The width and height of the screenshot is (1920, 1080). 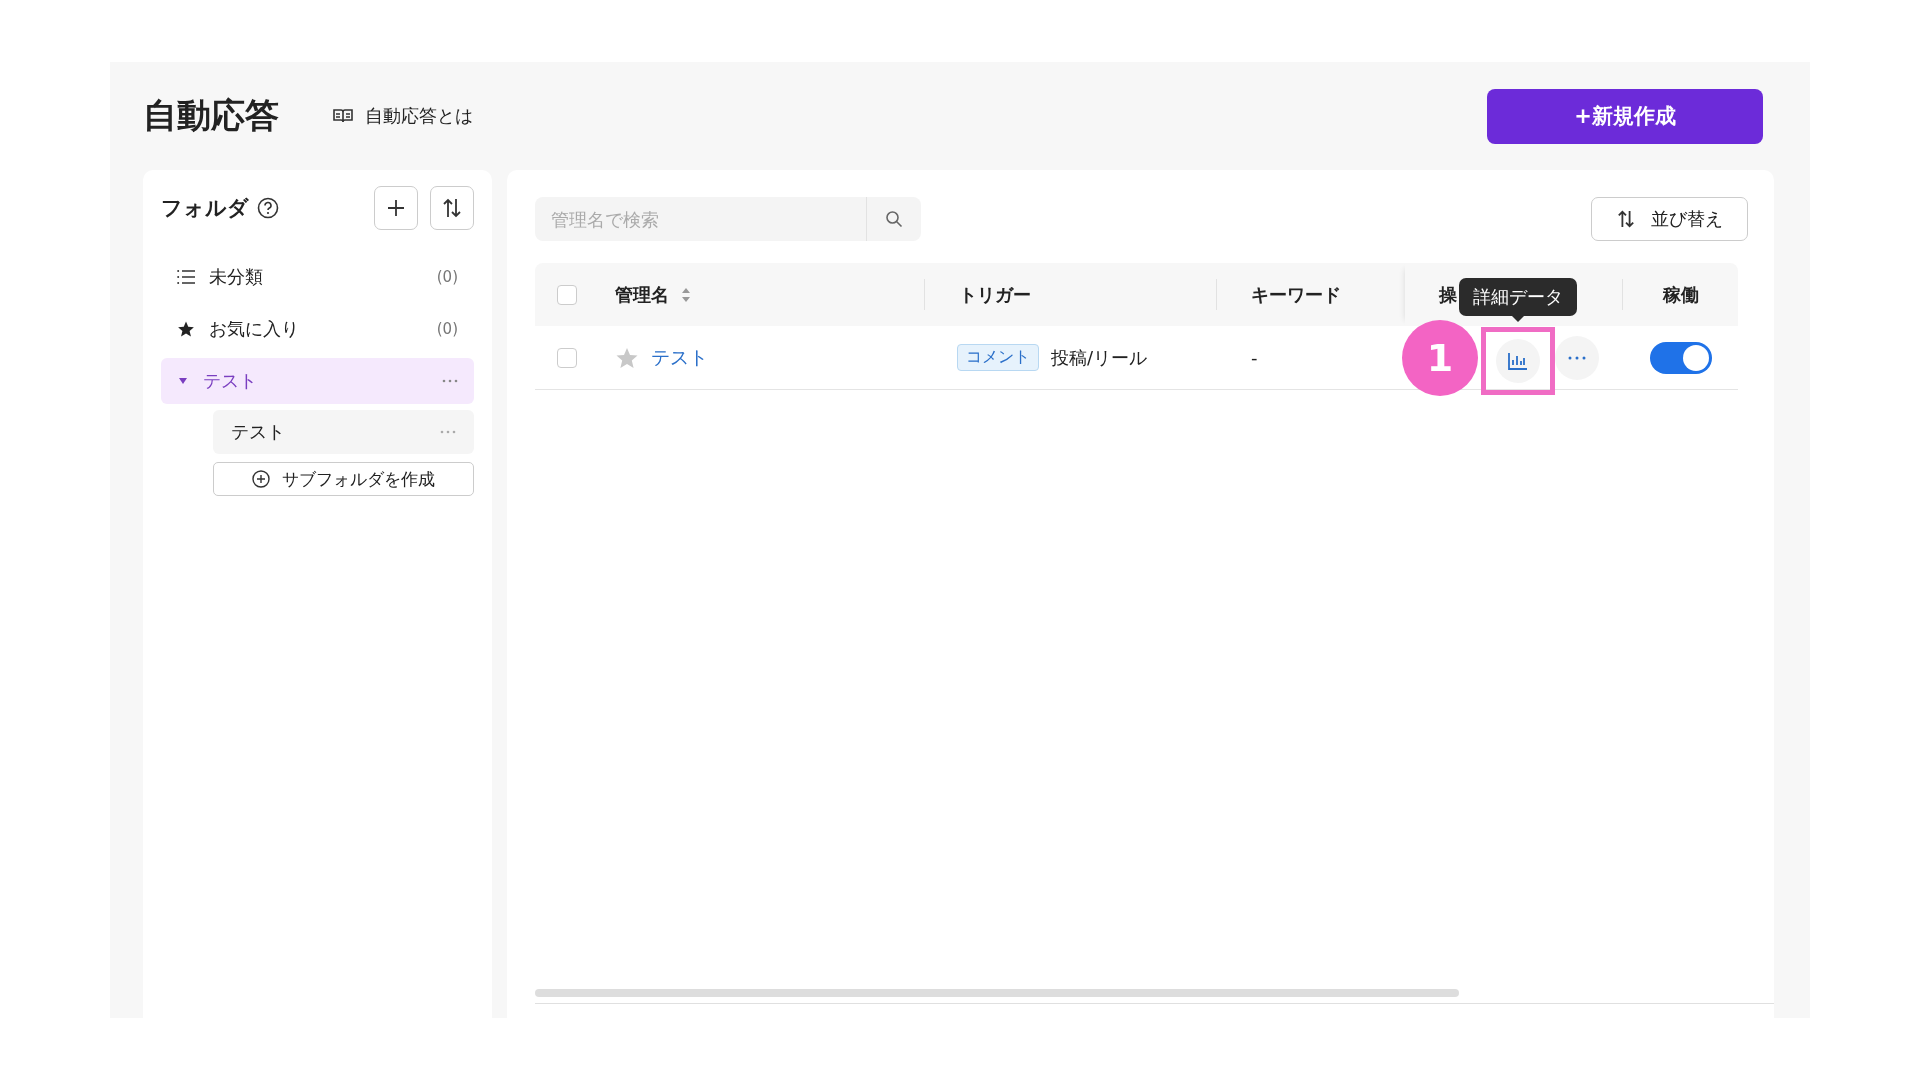 What do you see at coordinates (642, 294) in the screenshot?
I see `column-header: 管理名` at bounding box center [642, 294].